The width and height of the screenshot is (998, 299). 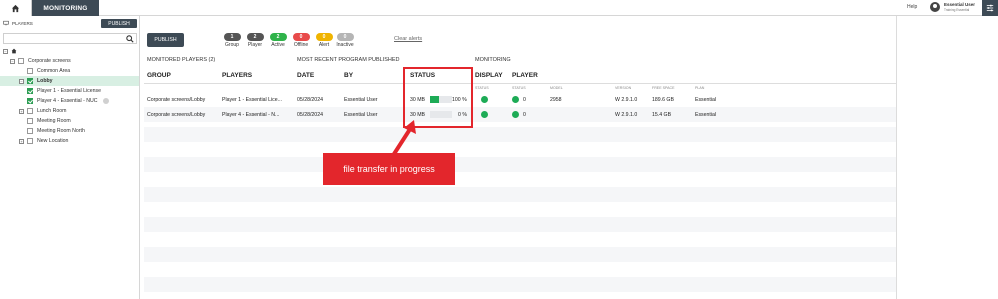 I want to click on display-status-dot-icon, so click(x=484, y=114).